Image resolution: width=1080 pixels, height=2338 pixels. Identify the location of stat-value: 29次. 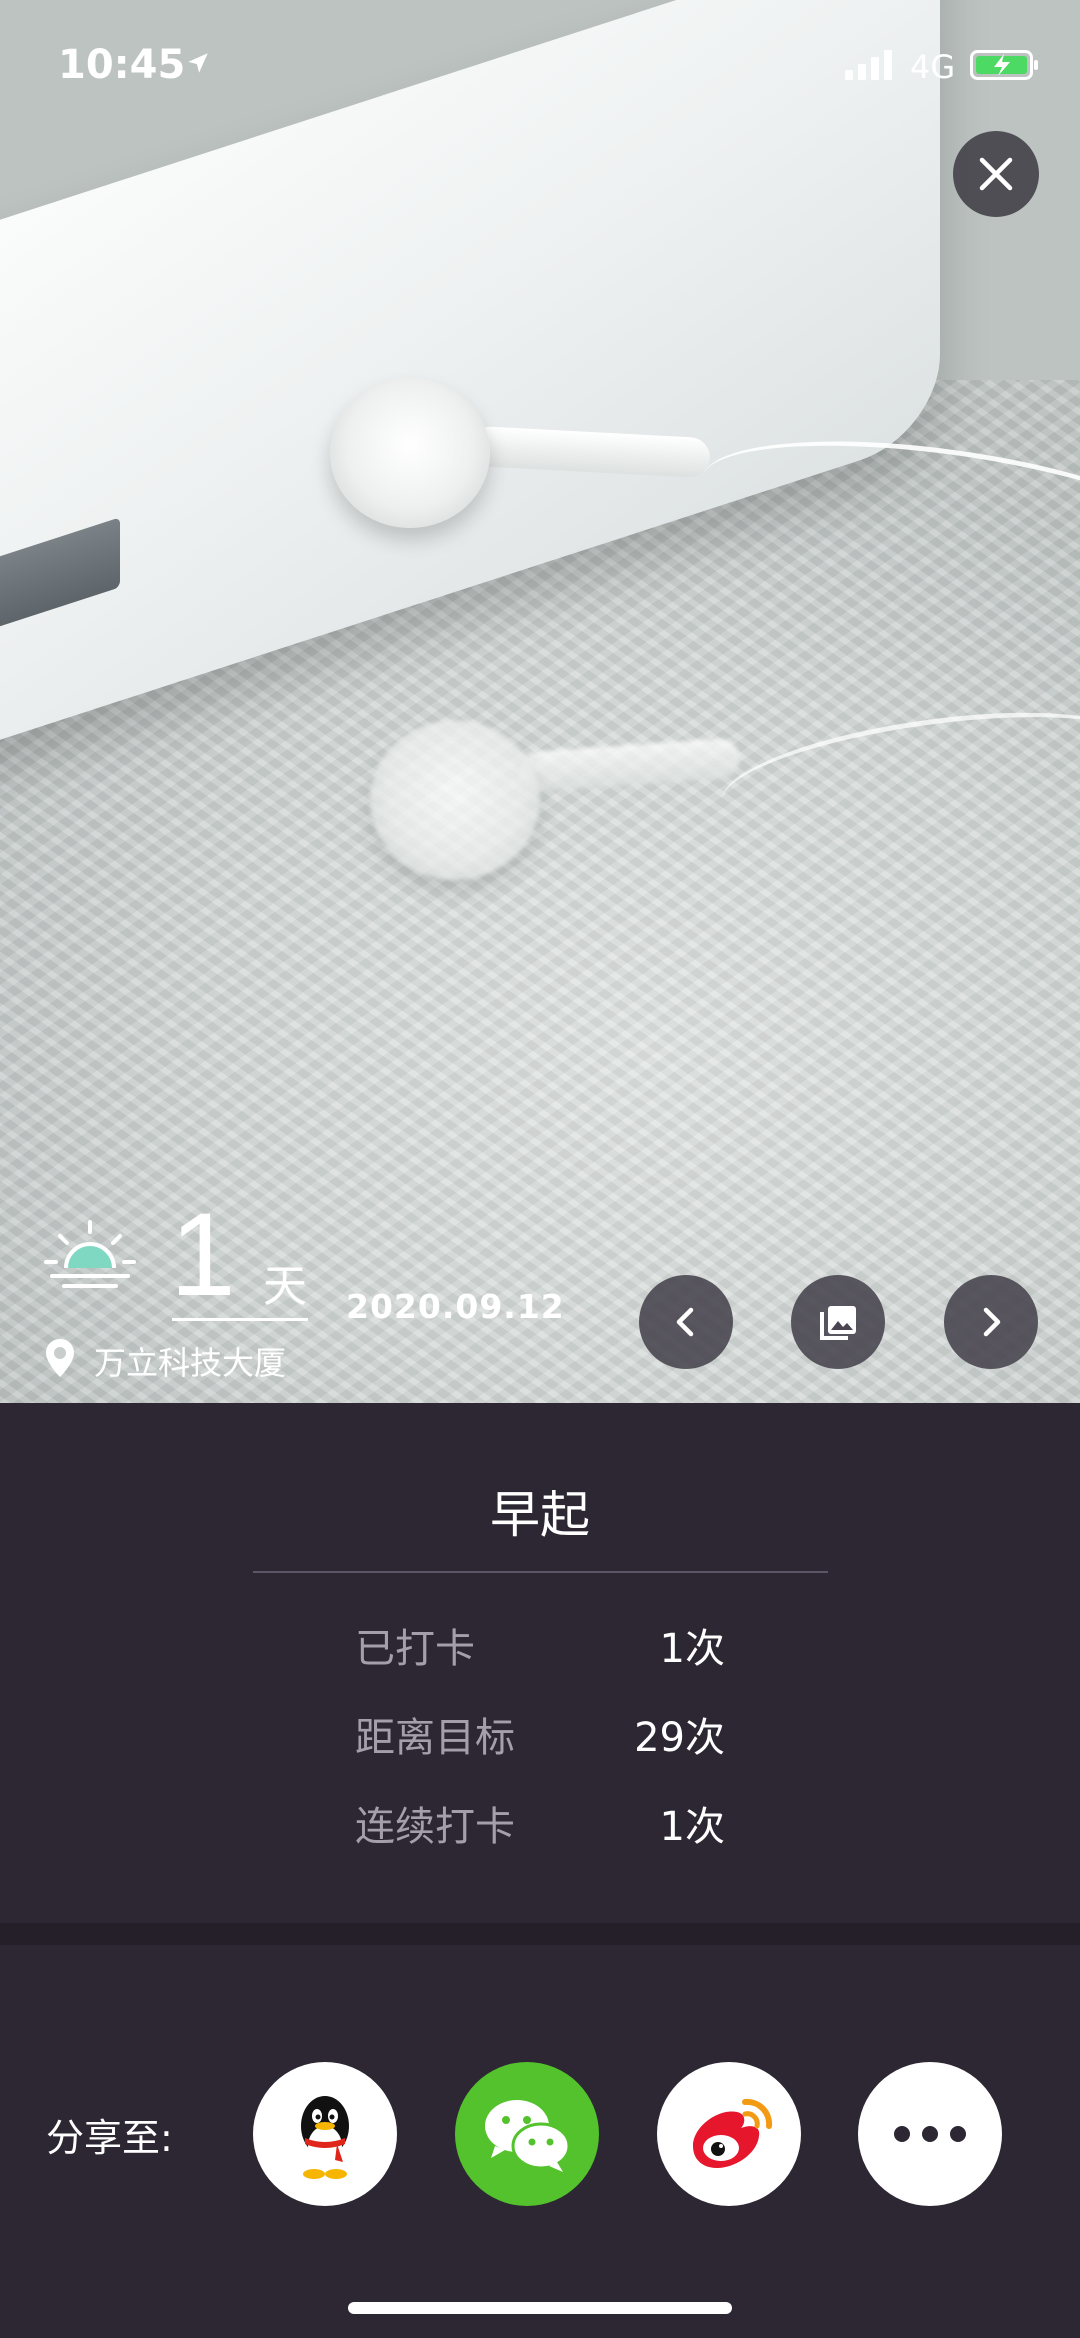
(679, 1738).